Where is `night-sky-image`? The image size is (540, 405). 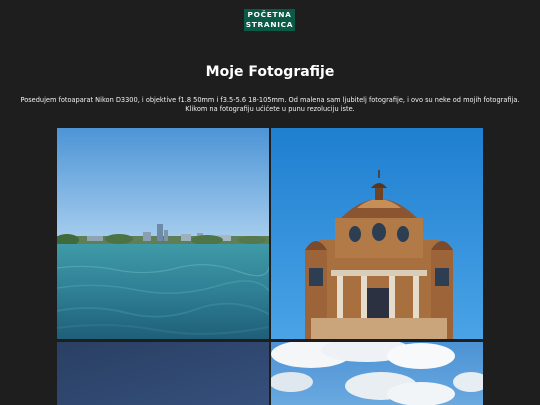
night-sky-image is located at coordinates (163, 373).